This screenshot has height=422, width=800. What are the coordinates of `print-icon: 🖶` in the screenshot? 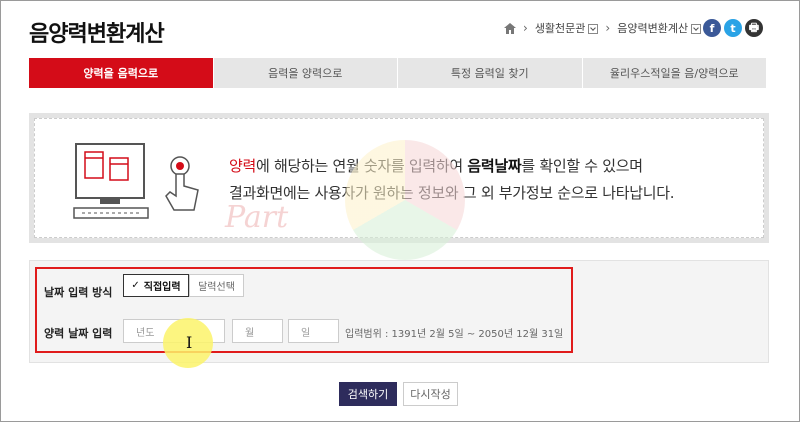 It's located at (754, 28).